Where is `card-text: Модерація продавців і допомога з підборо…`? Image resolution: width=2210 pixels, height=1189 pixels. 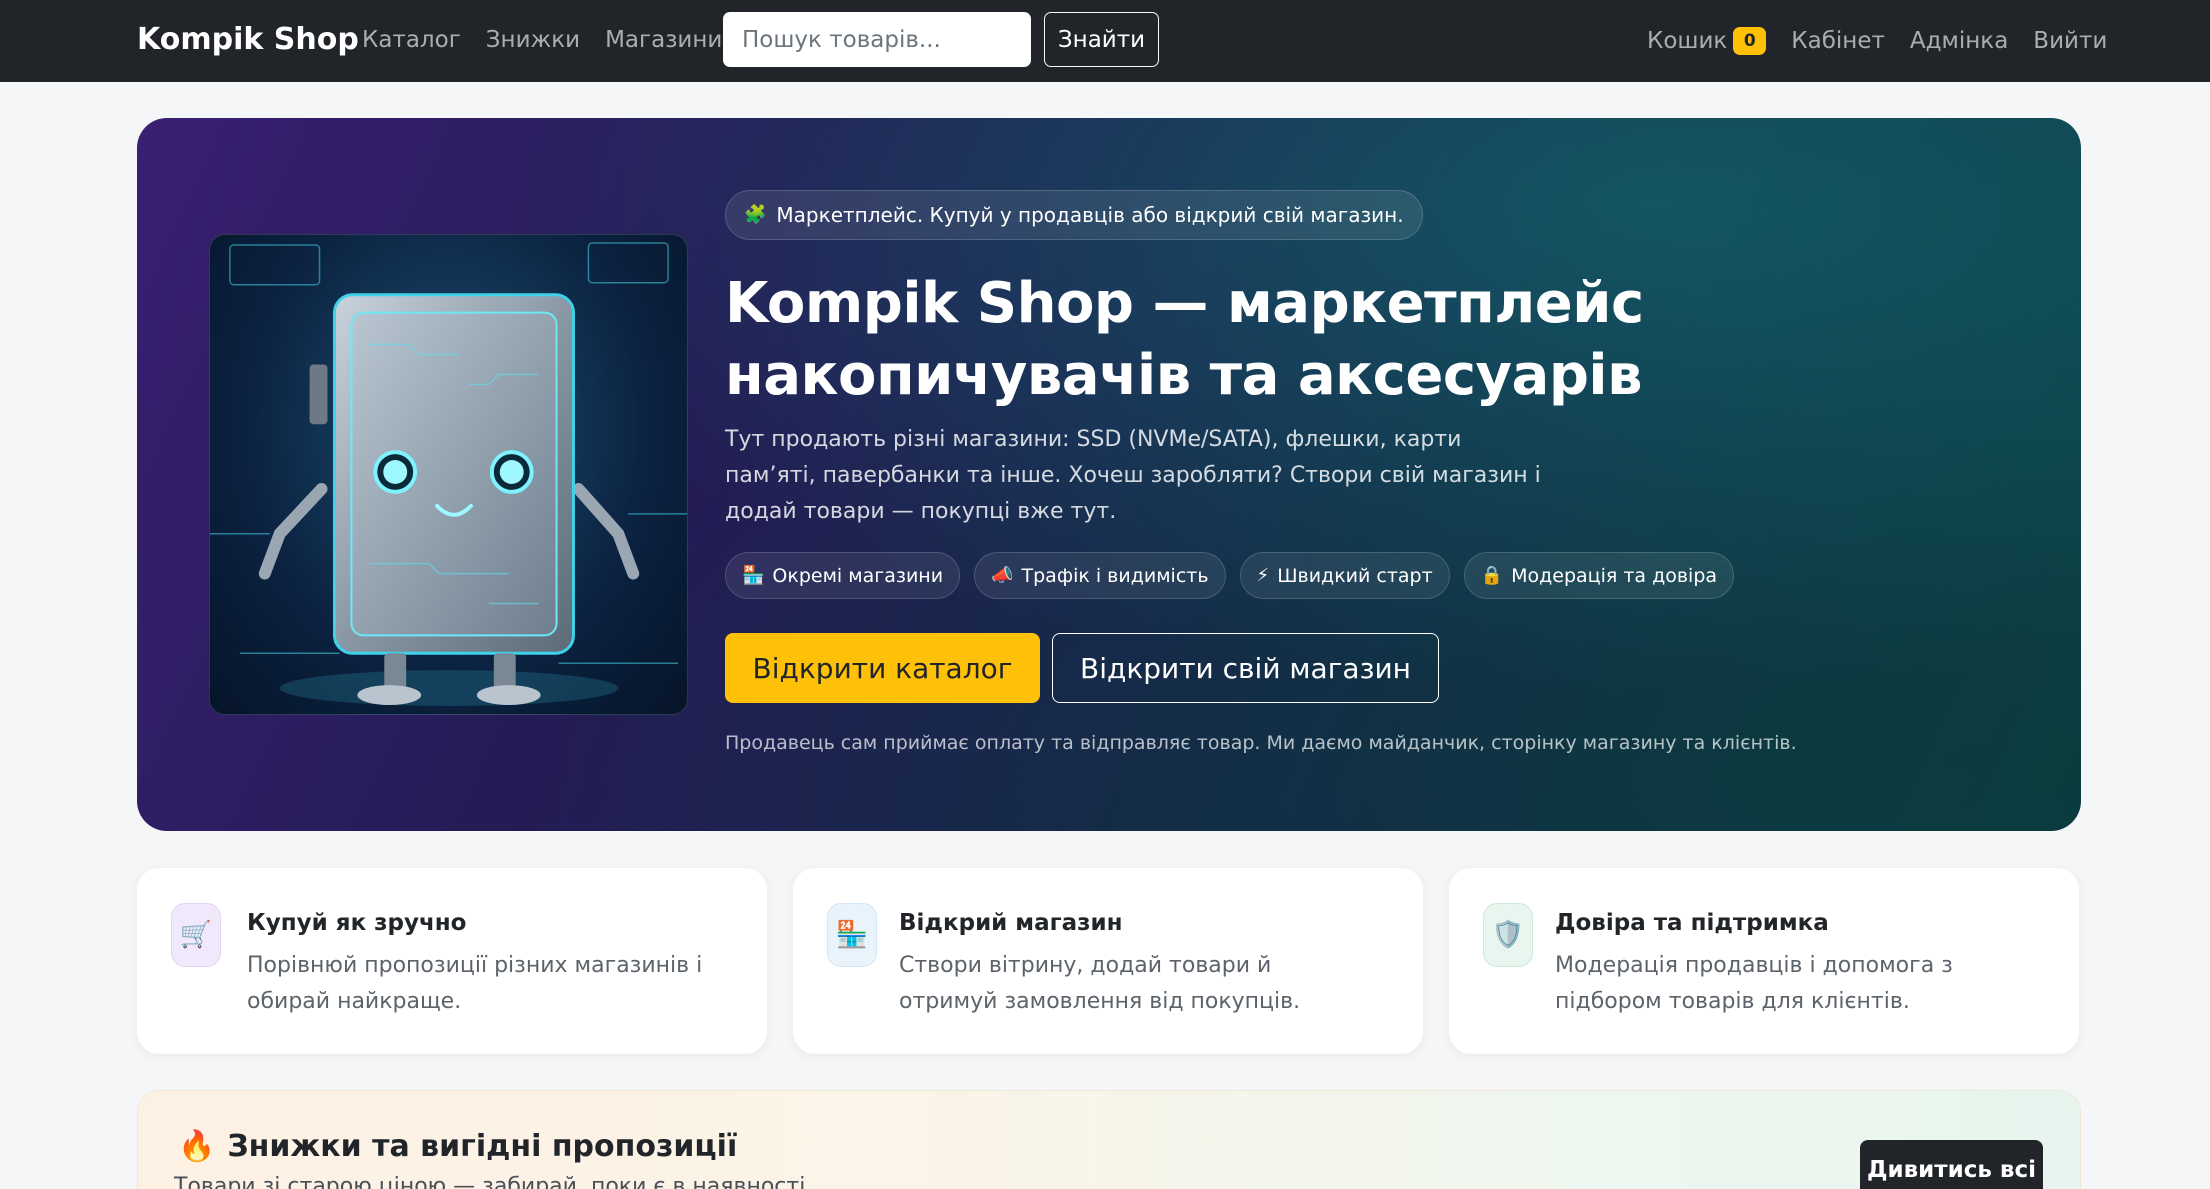 card-text: Модерація продавців і допомога з підборо… is located at coordinates (1754, 983).